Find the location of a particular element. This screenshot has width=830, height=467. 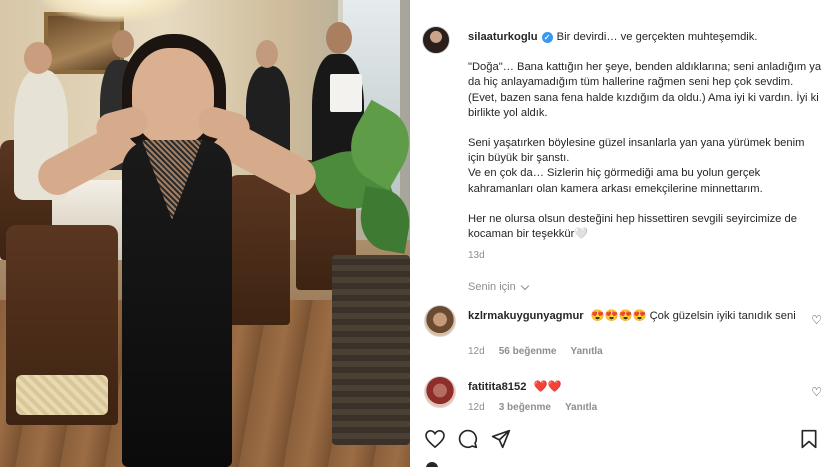

comment-likes: 56 beğenme is located at coordinates (528, 351).